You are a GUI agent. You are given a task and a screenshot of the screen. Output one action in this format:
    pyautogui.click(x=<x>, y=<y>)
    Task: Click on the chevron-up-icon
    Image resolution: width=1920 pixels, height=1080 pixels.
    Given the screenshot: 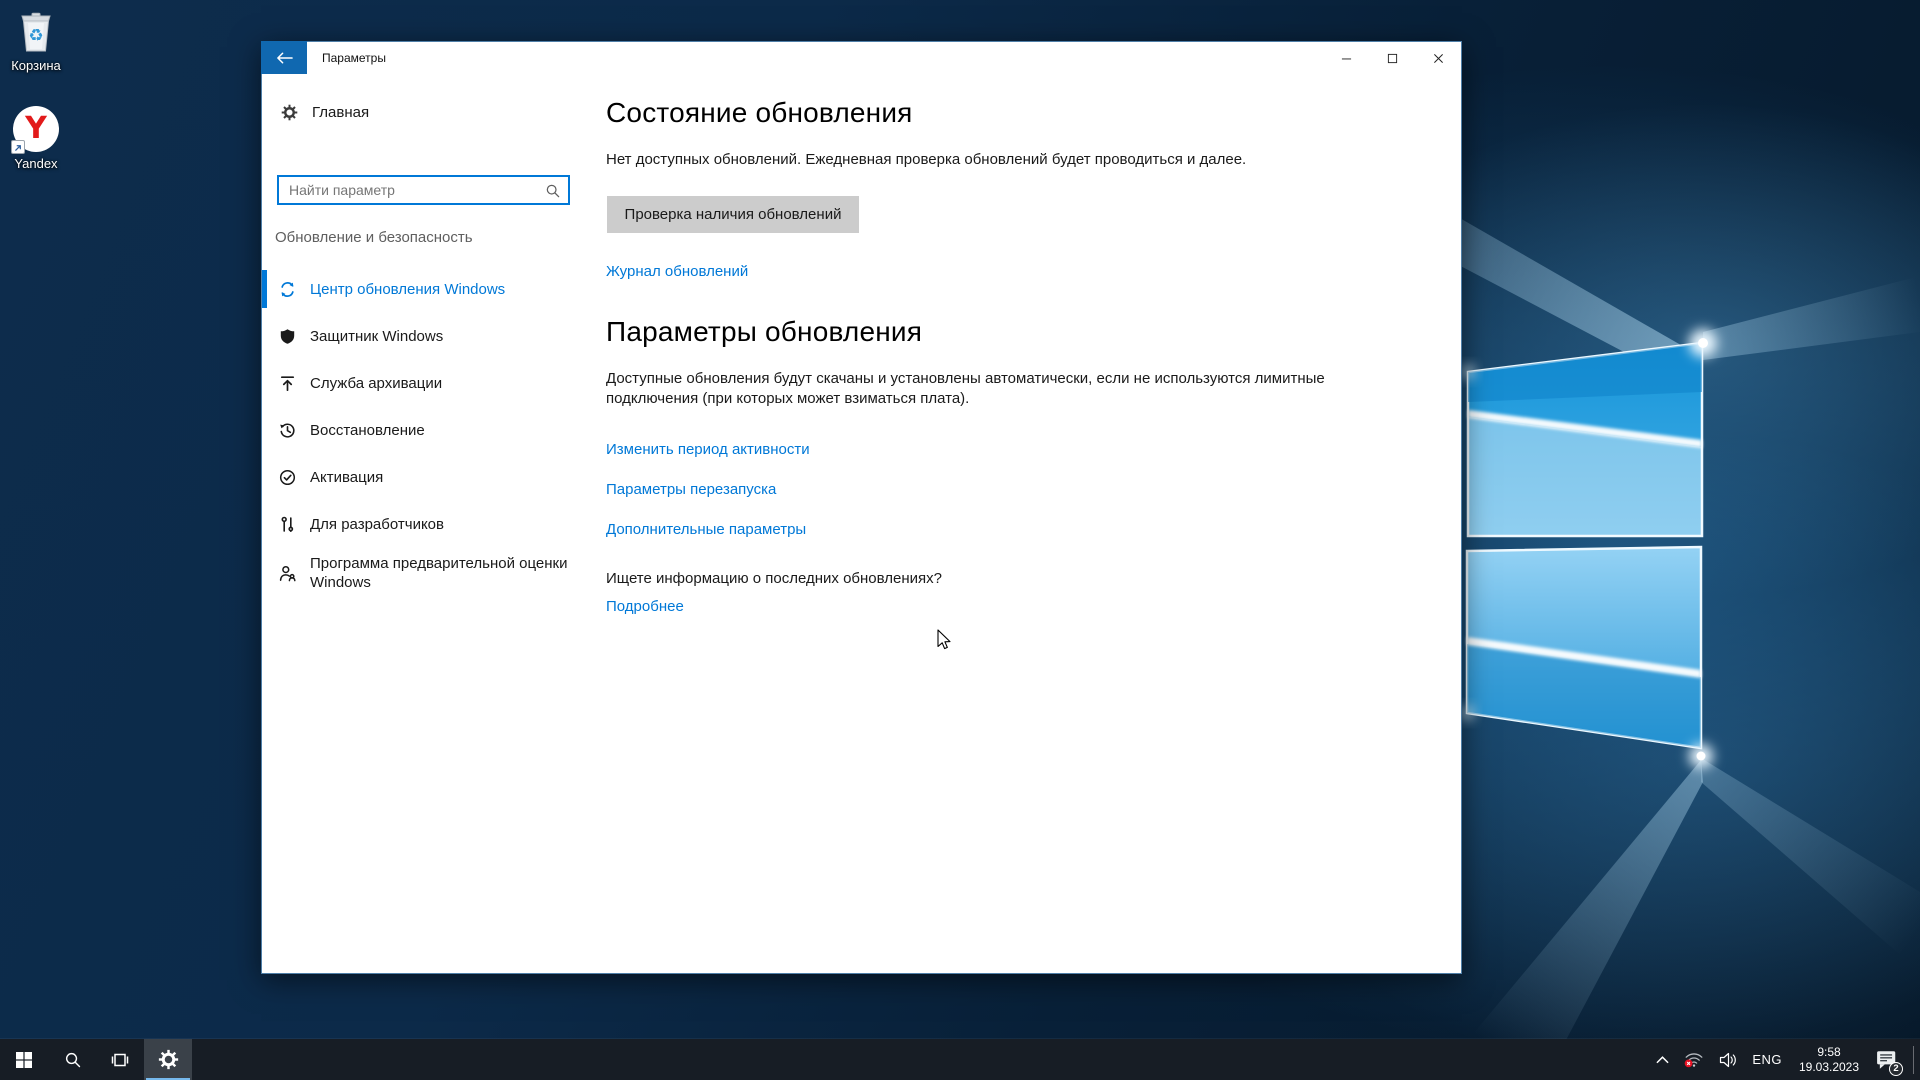 What is the action you would take?
    pyautogui.click(x=1662, y=1060)
    